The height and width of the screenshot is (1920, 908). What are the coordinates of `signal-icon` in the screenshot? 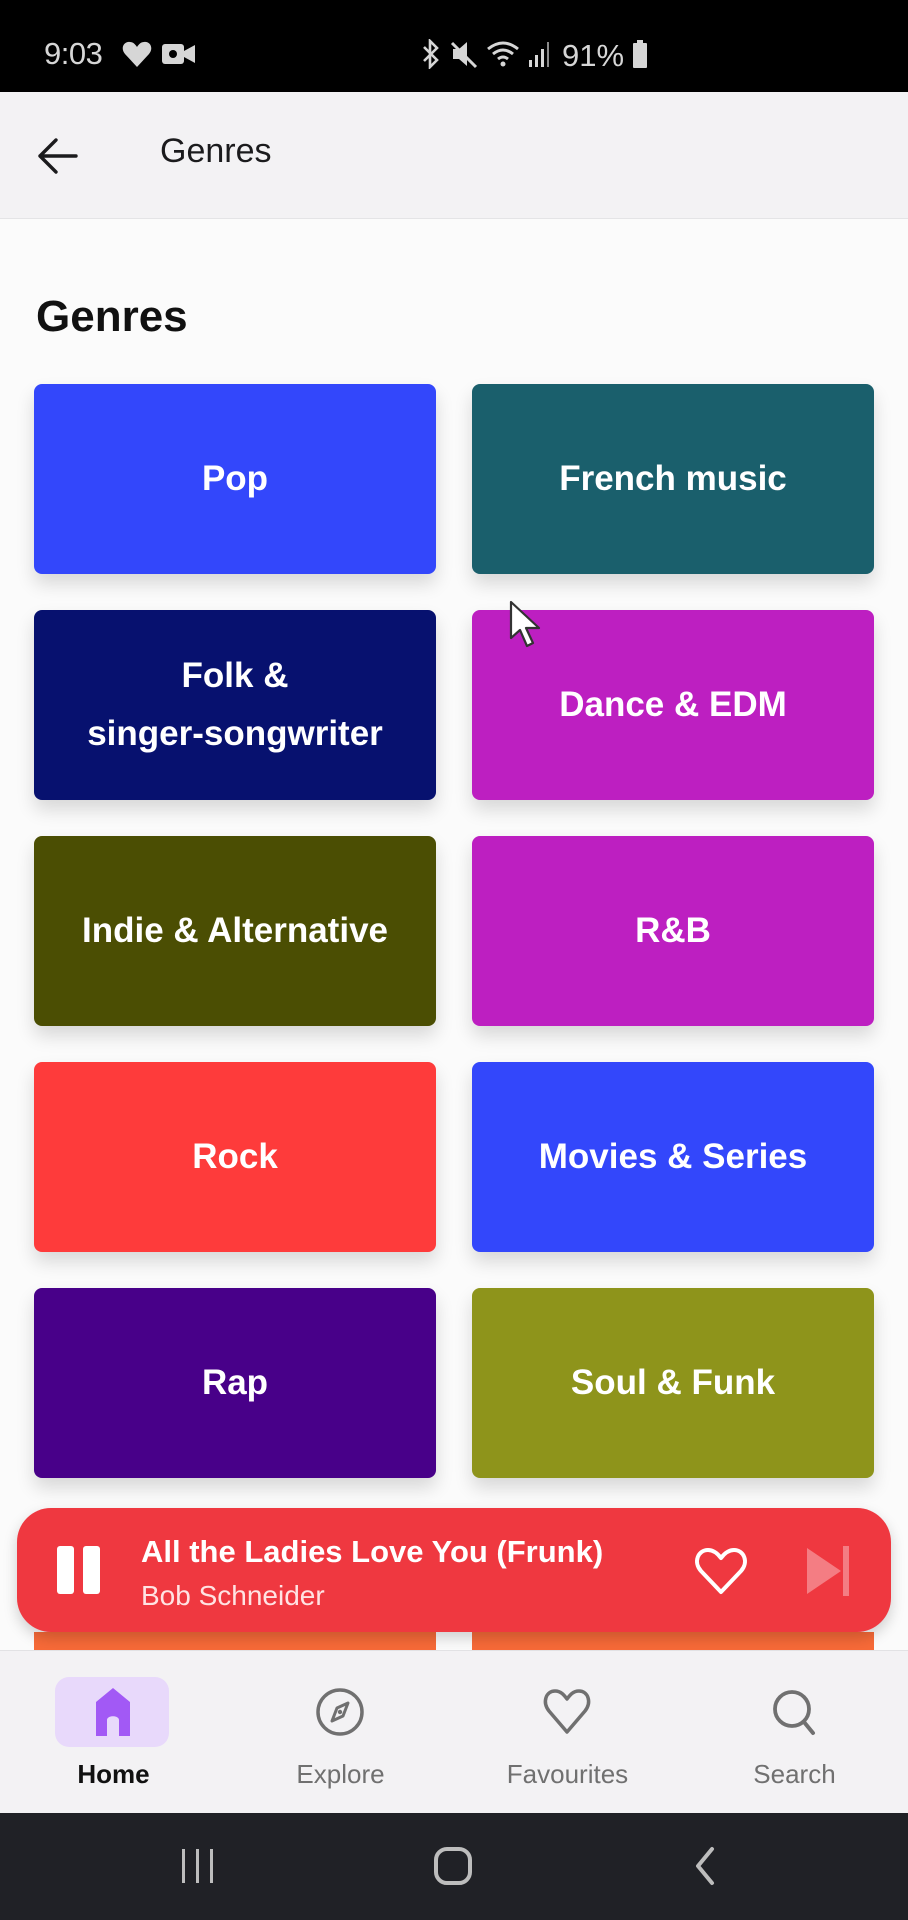 It's located at (539, 56).